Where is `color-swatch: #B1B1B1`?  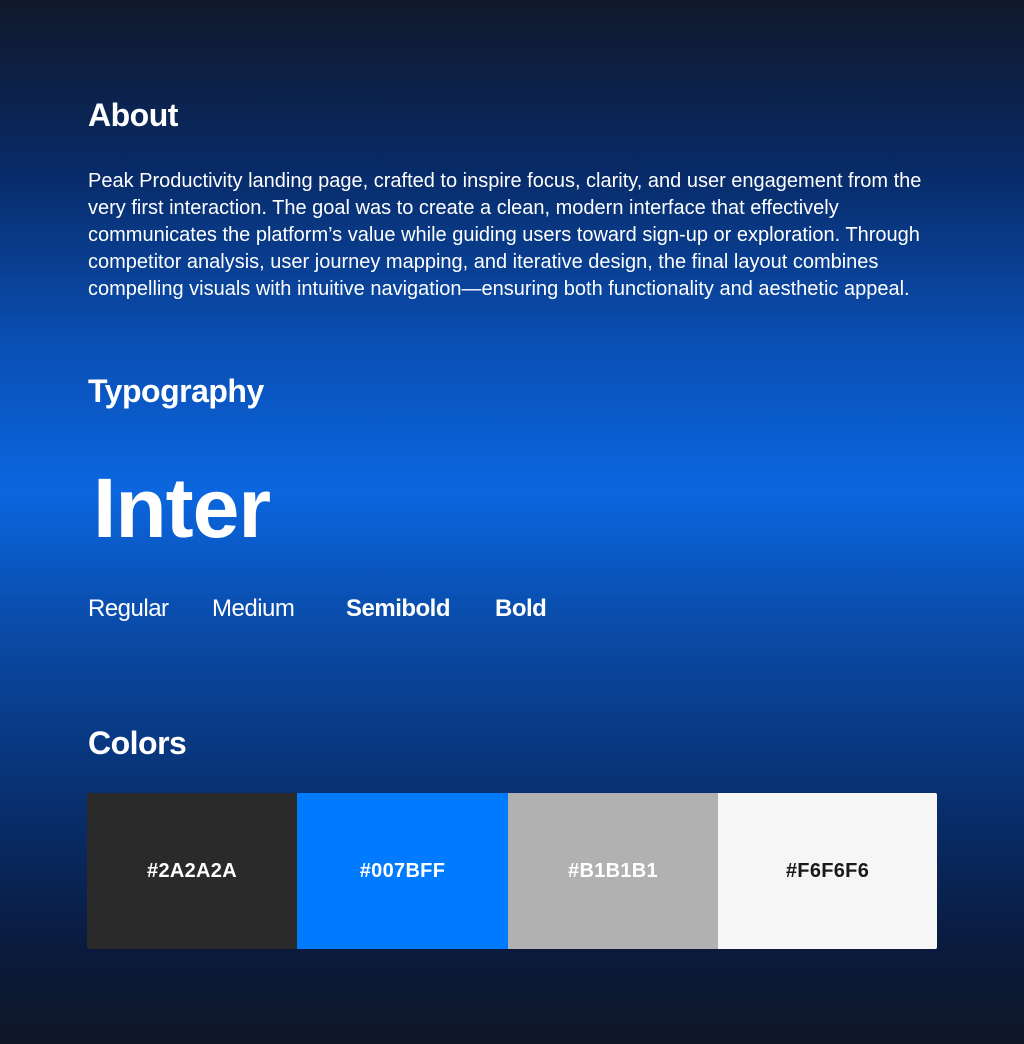 color-swatch: #B1B1B1 is located at coordinates (613, 871).